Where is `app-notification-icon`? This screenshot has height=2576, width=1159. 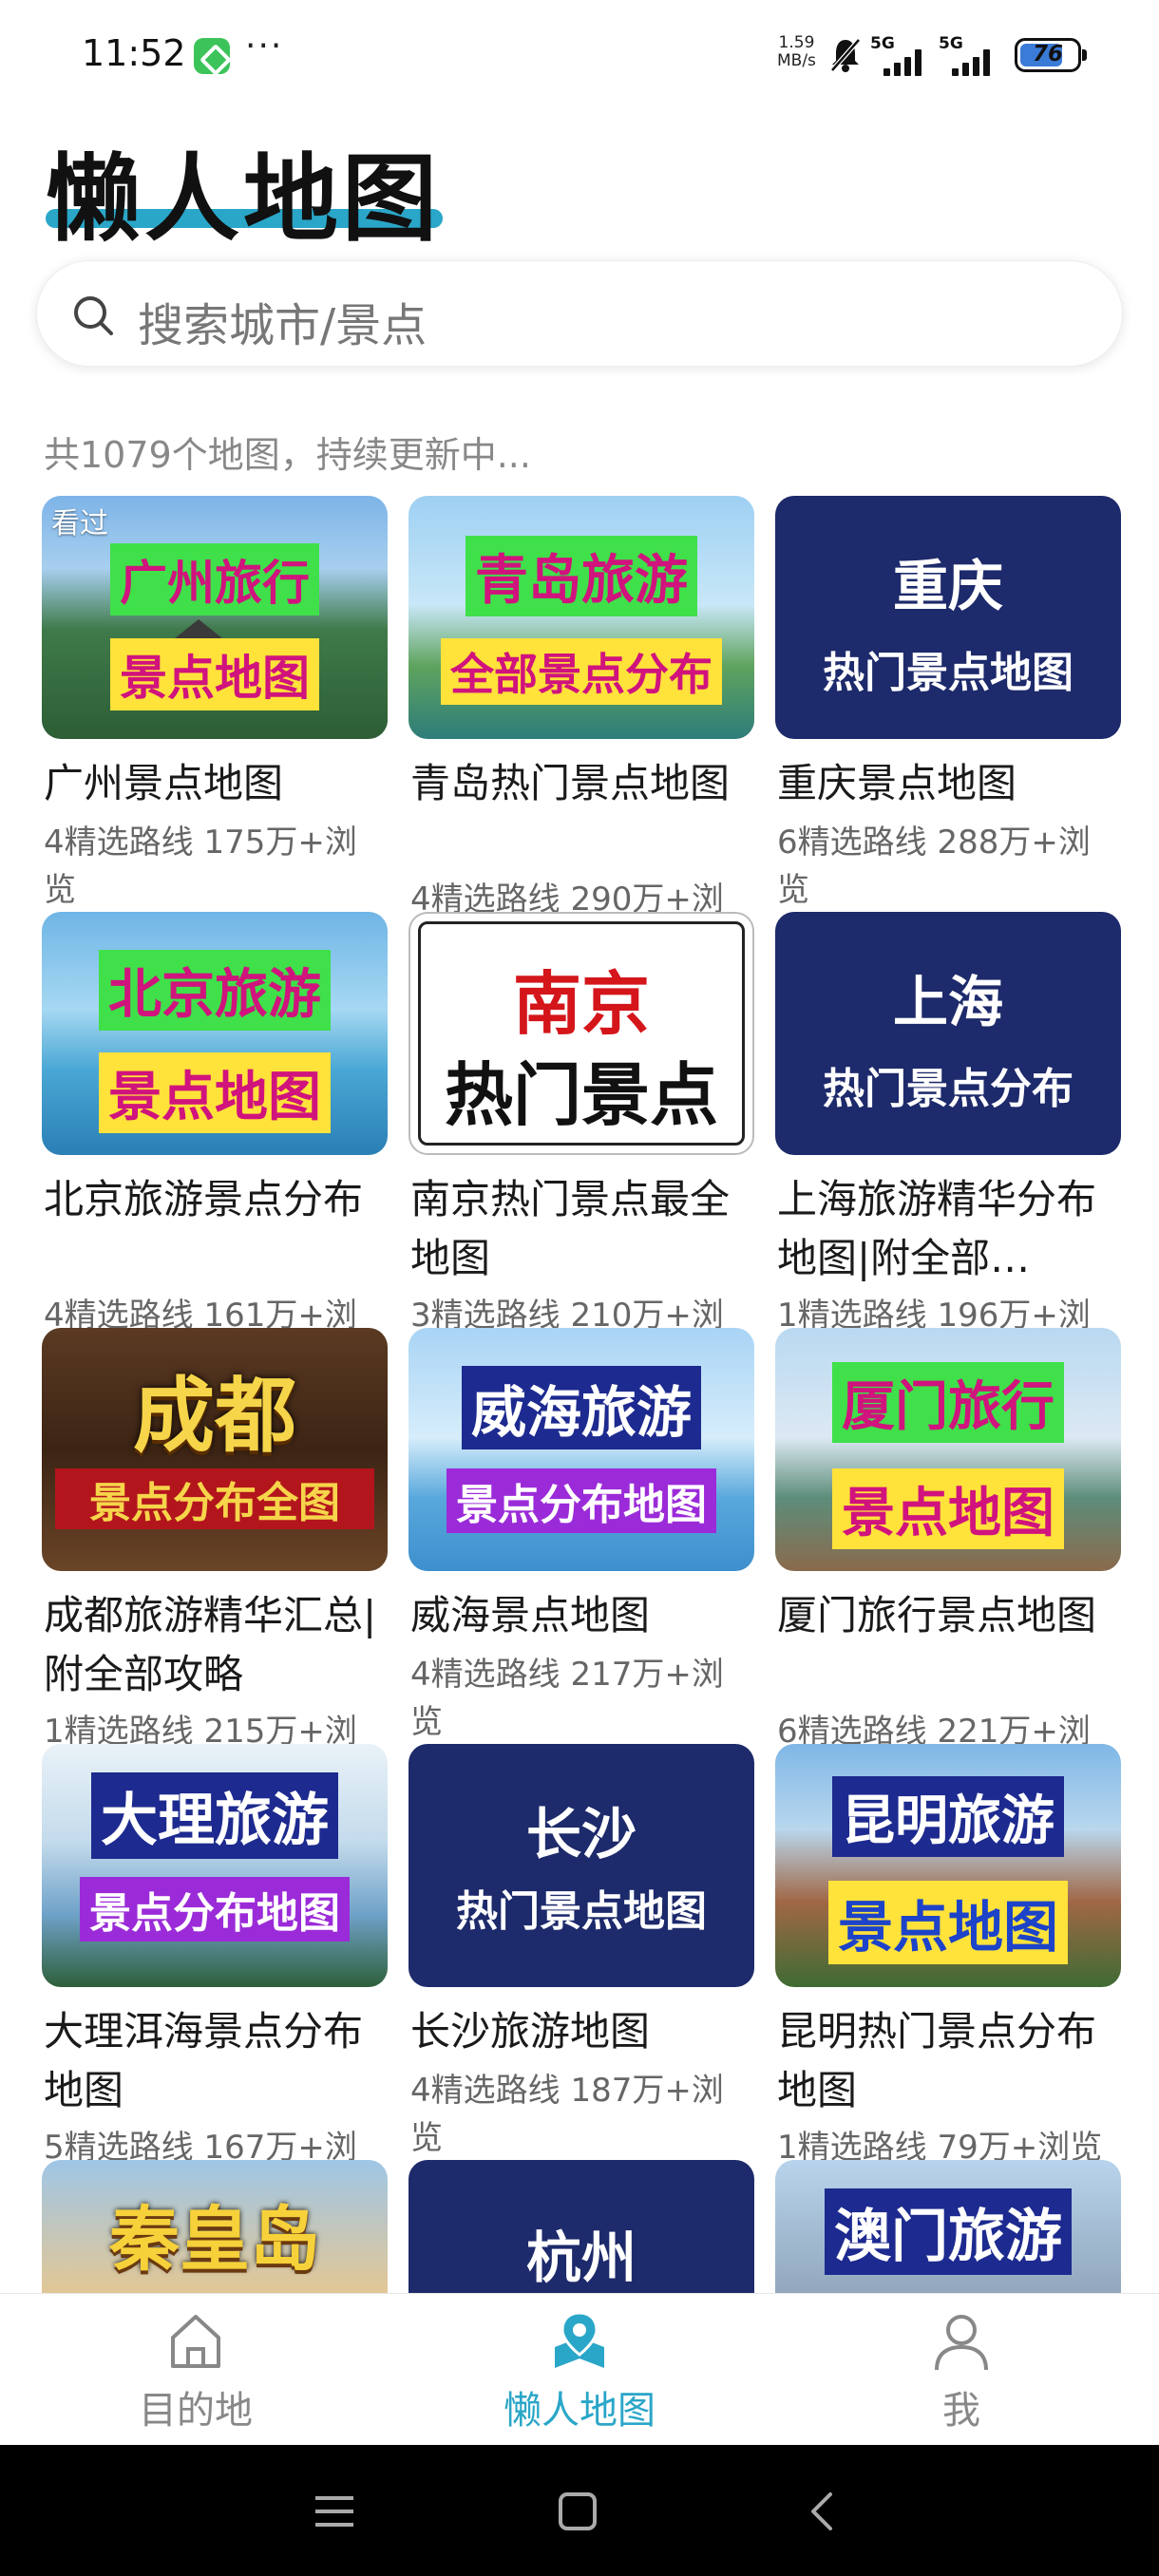 app-notification-icon is located at coordinates (212, 56).